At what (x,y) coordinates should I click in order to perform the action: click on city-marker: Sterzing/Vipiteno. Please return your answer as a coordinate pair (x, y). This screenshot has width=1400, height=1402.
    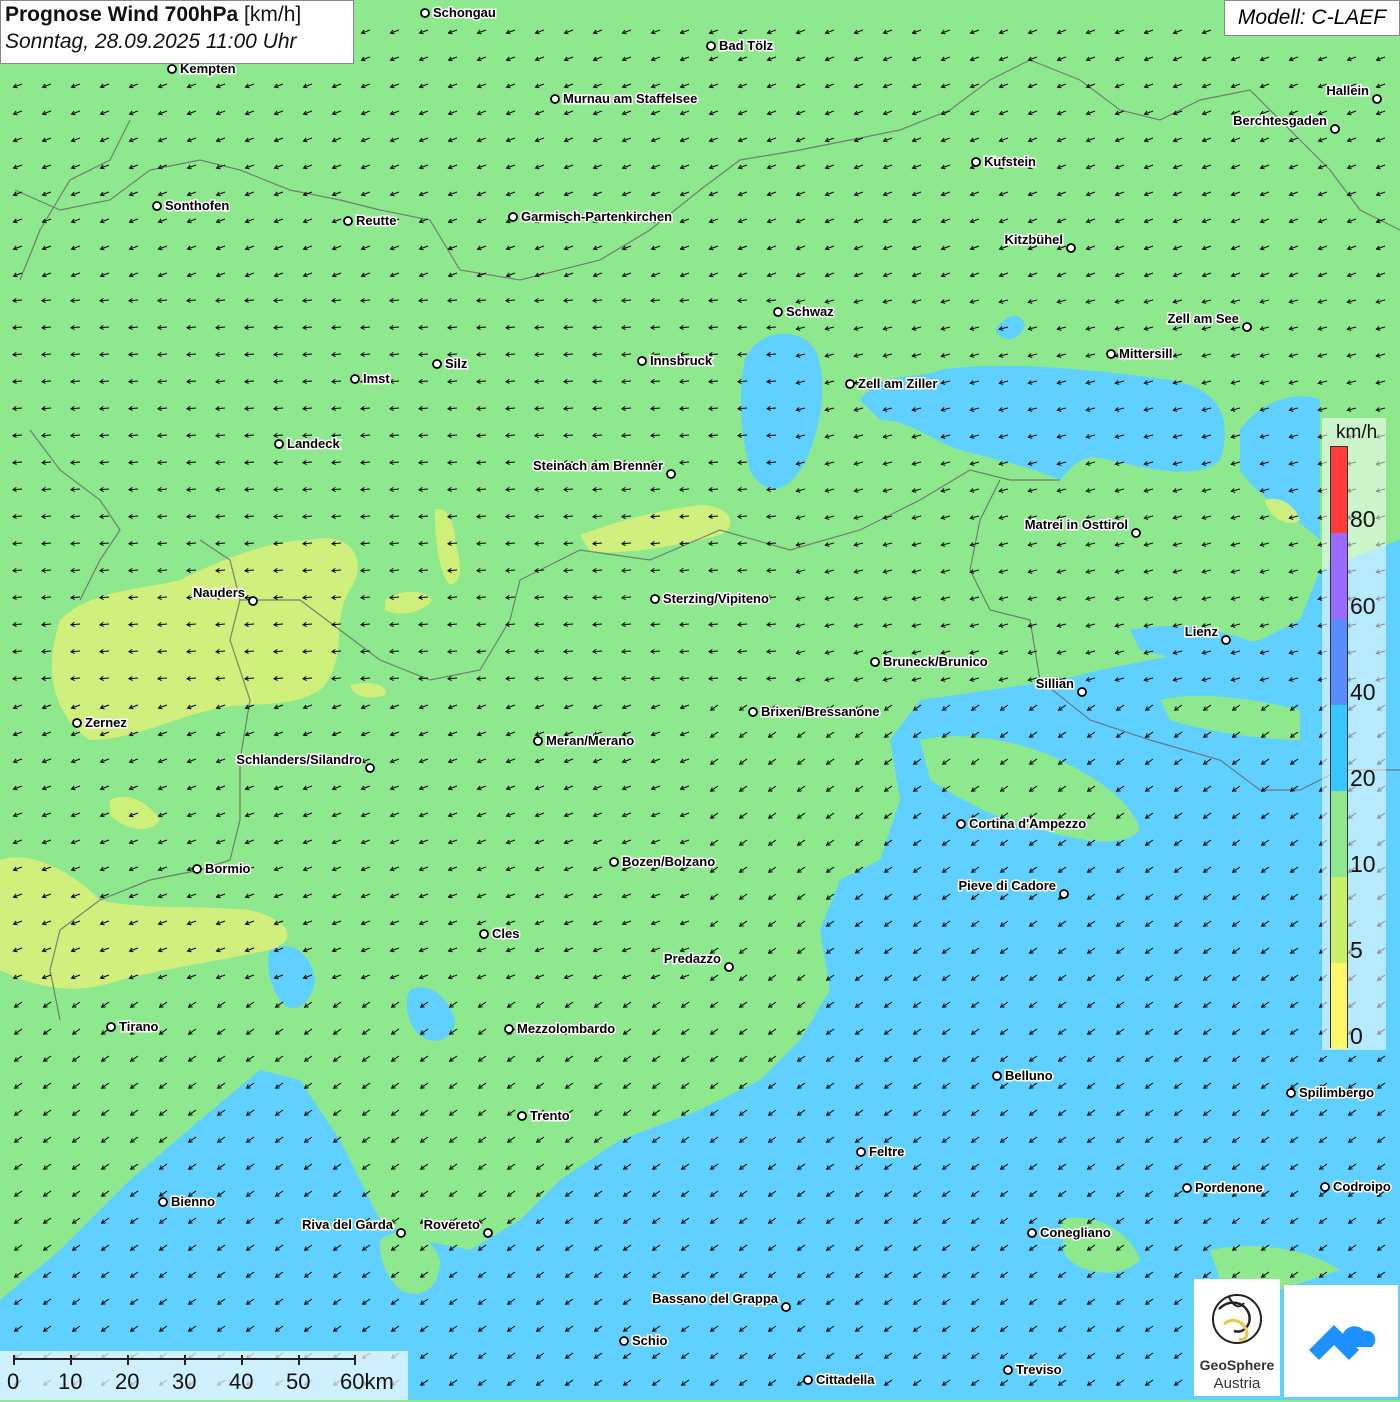
    Looking at the image, I should click on (710, 599).